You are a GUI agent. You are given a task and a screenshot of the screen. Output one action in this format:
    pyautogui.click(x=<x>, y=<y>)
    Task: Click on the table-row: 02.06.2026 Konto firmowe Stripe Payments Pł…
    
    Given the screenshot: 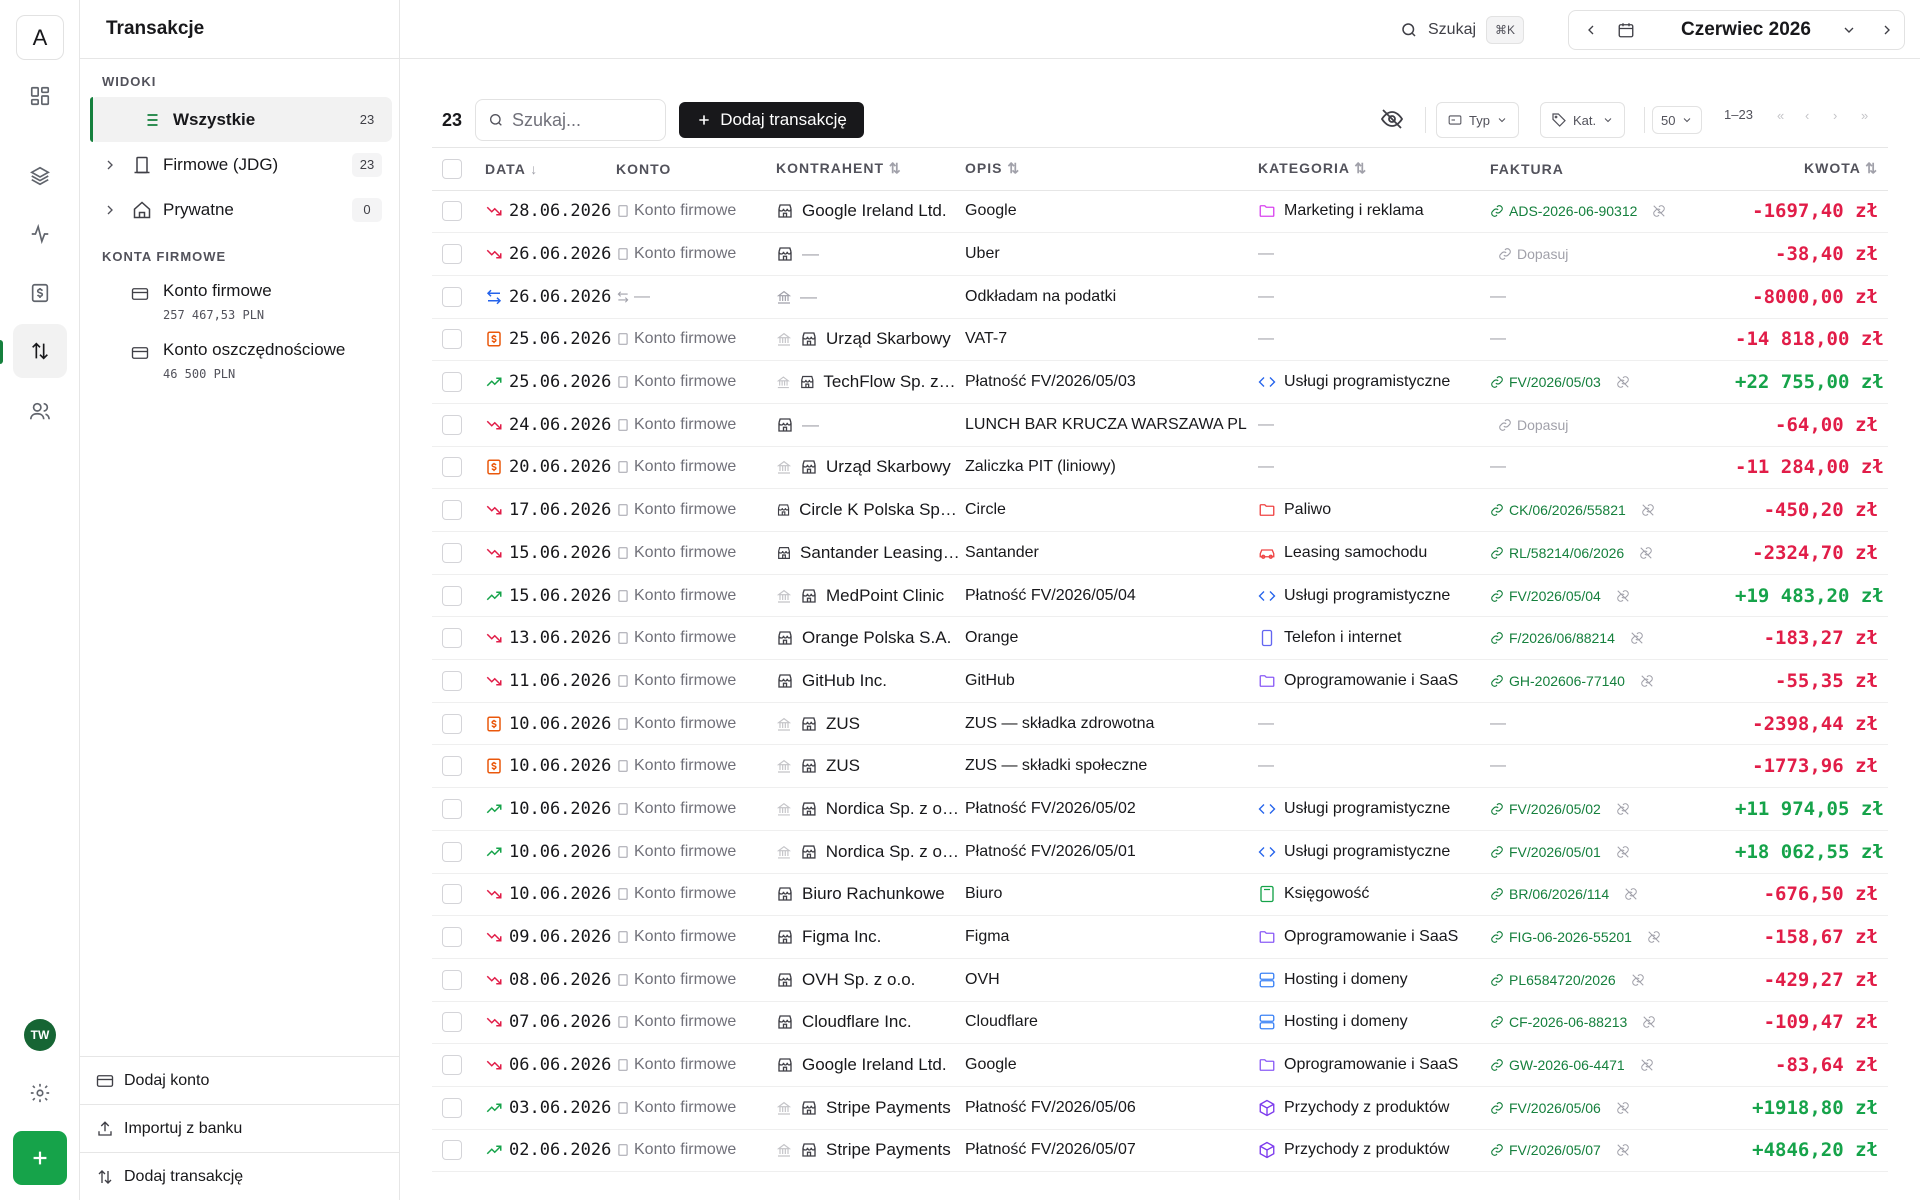 What is the action you would take?
    pyautogui.click(x=1160, y=1151)
    